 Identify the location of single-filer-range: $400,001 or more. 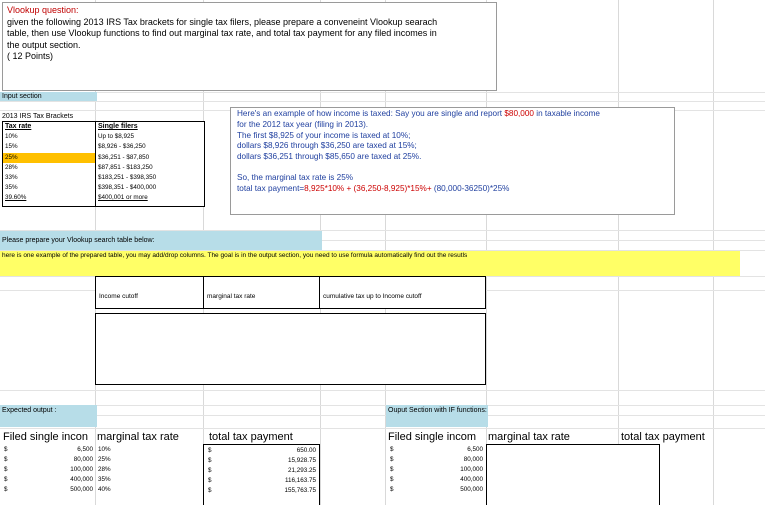
(150, 198).